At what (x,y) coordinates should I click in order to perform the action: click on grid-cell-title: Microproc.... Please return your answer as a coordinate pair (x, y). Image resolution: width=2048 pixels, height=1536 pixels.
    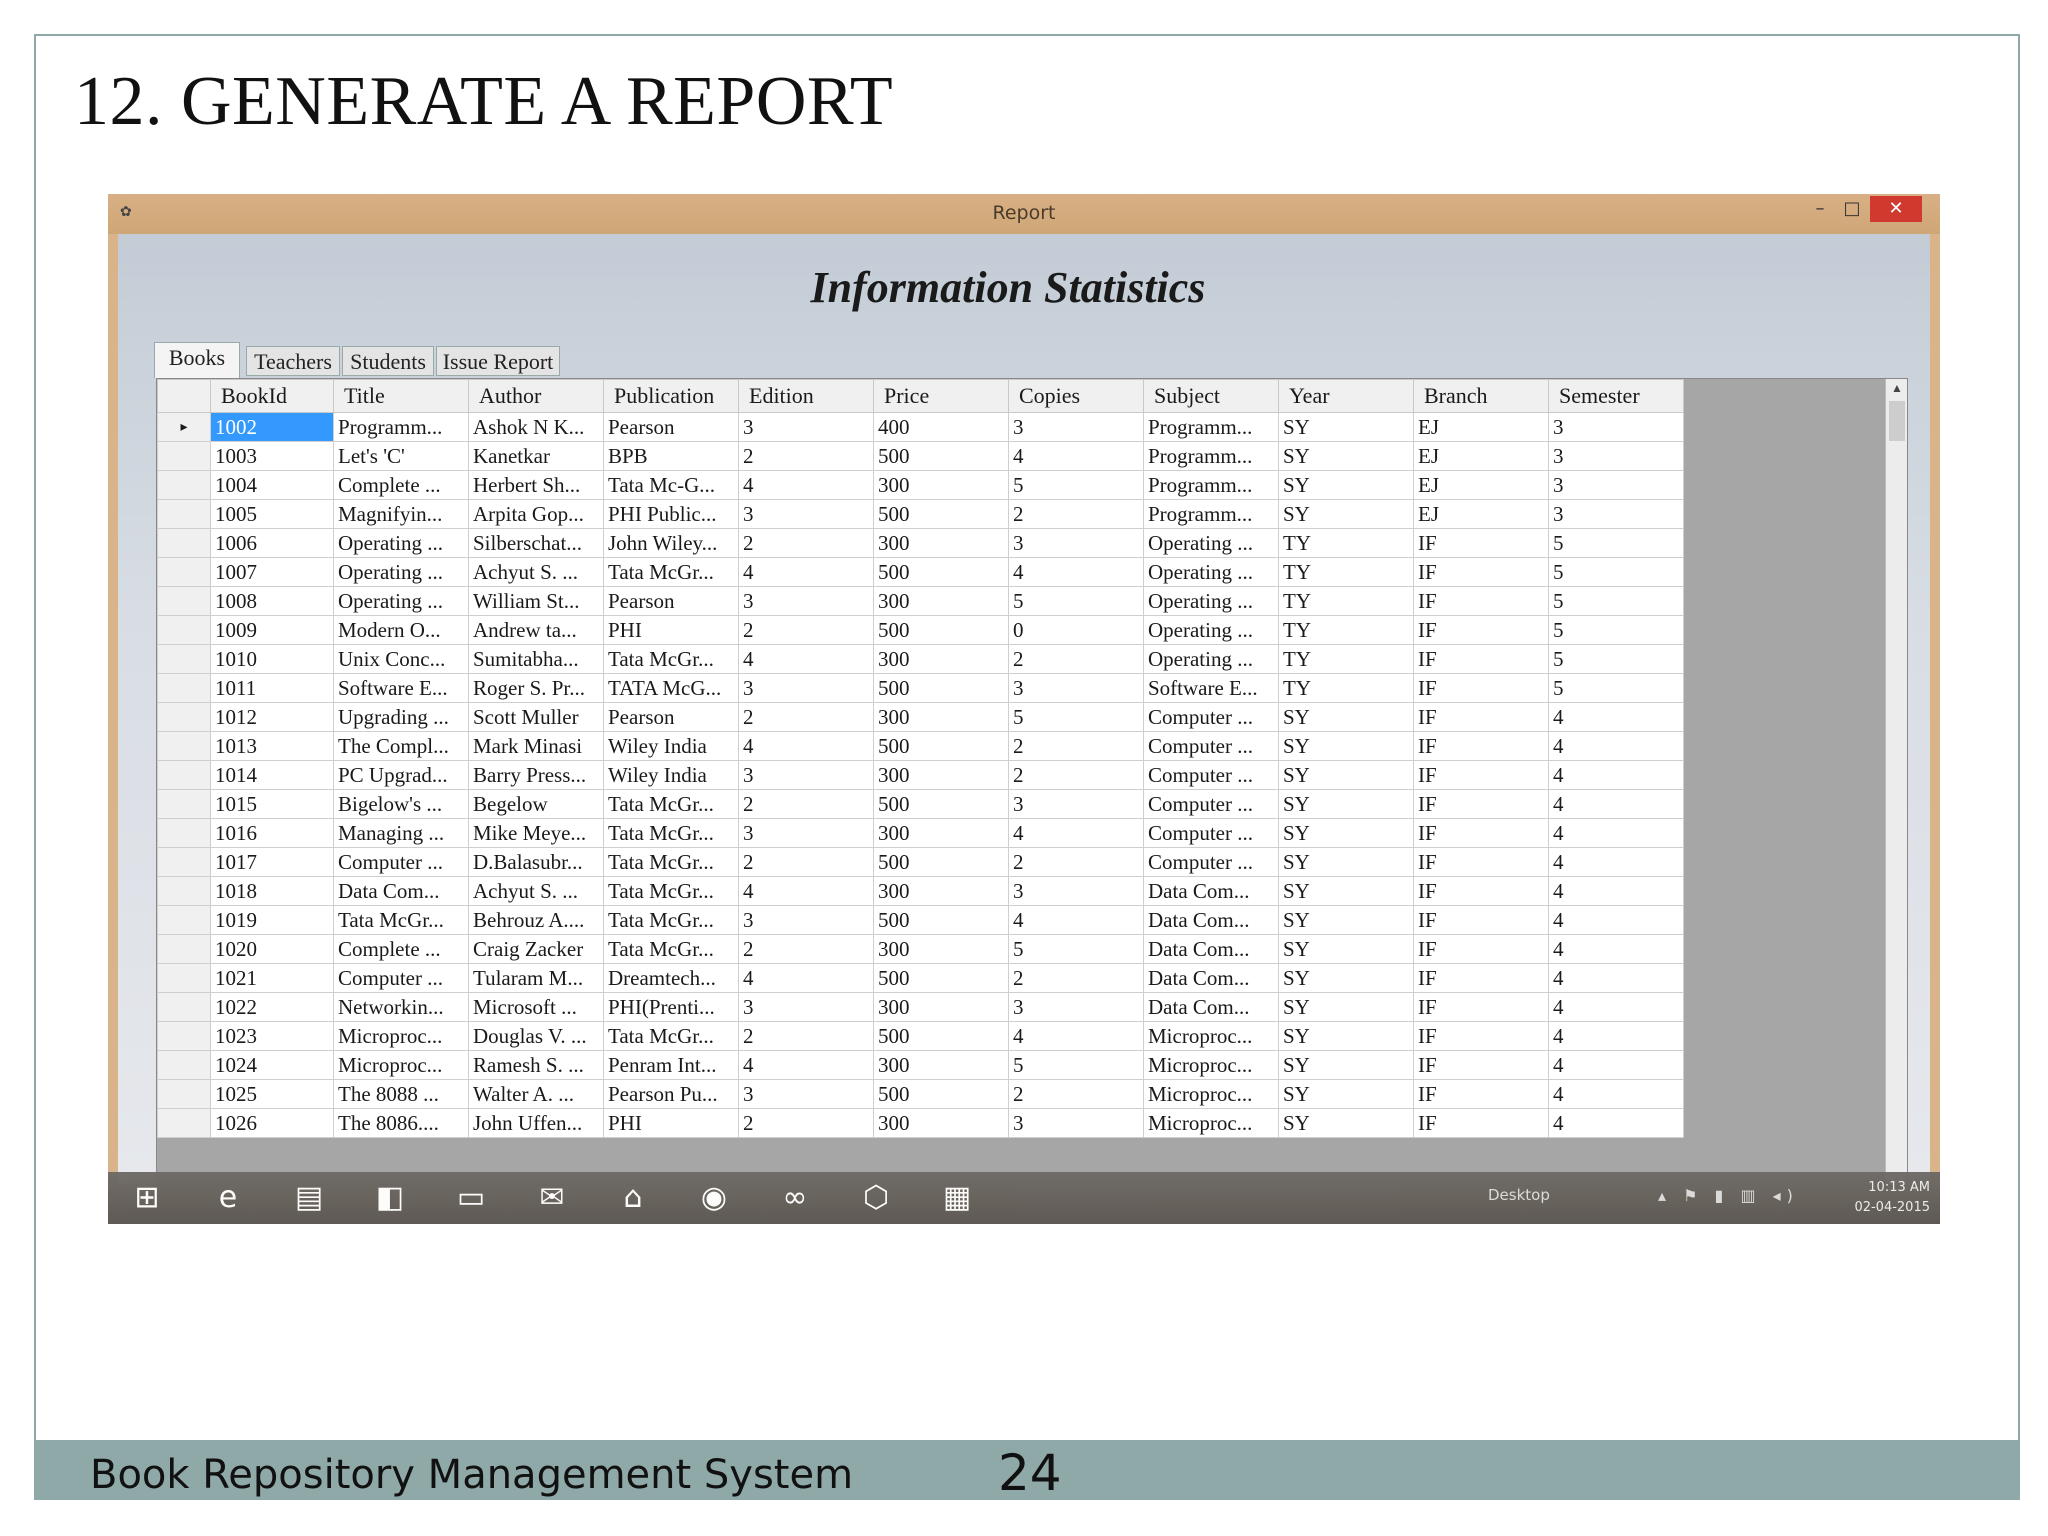
    Looking at the image, I should click on (401, 1065).